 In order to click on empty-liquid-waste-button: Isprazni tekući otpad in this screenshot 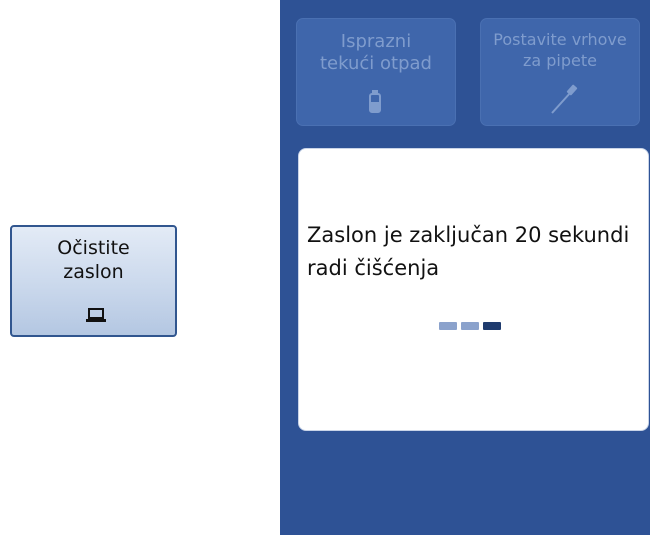, I will do `click(376, 72)`.